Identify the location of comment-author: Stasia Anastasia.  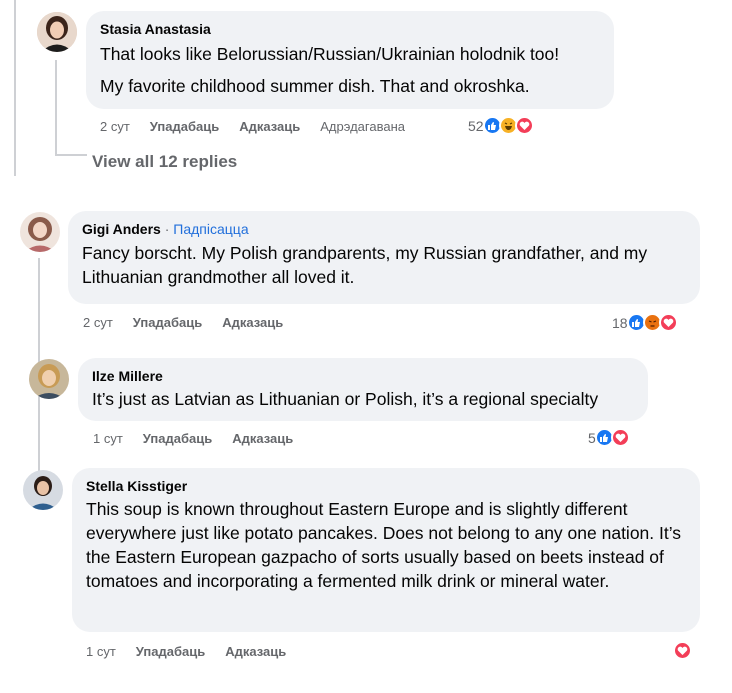
(350, 29).